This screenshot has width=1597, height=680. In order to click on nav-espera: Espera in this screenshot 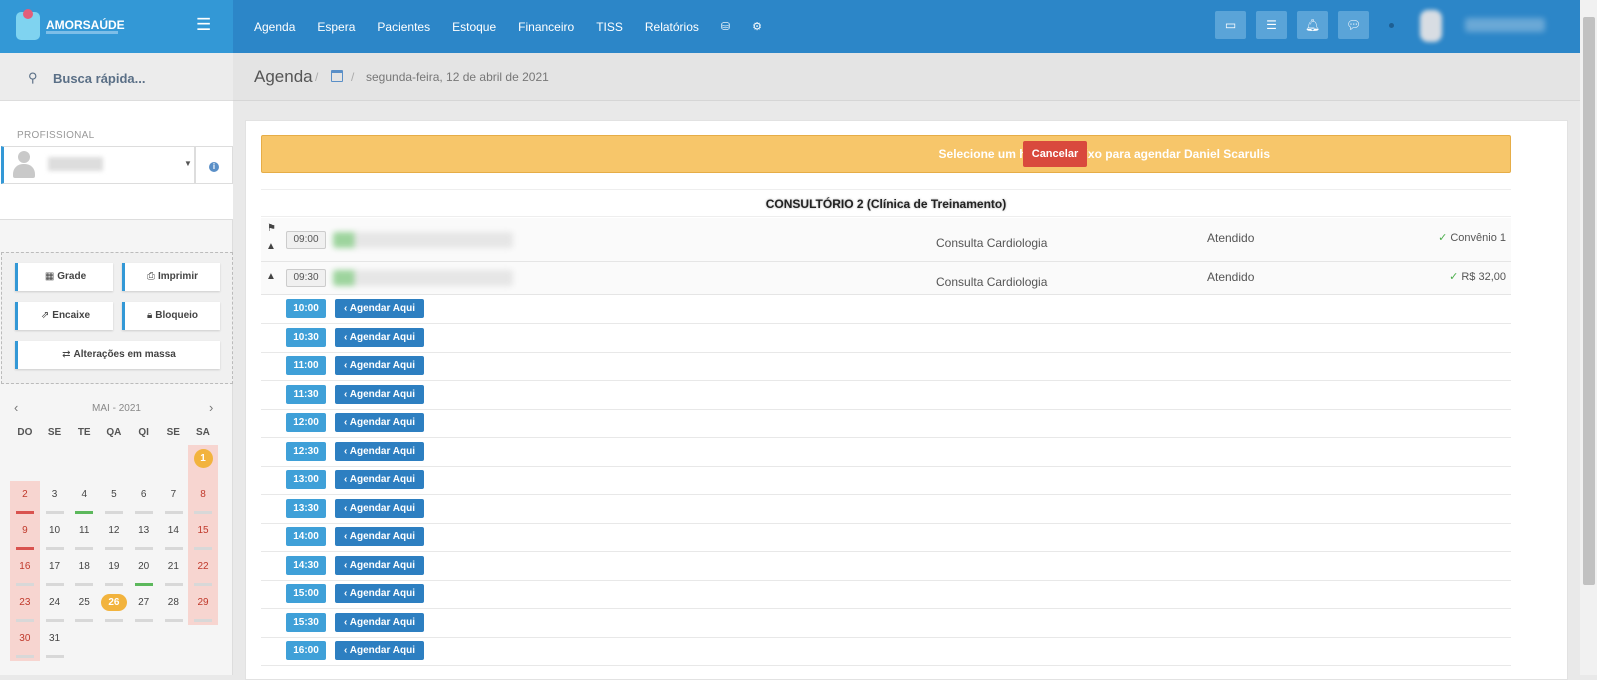, I will do `click(336, 27)`.